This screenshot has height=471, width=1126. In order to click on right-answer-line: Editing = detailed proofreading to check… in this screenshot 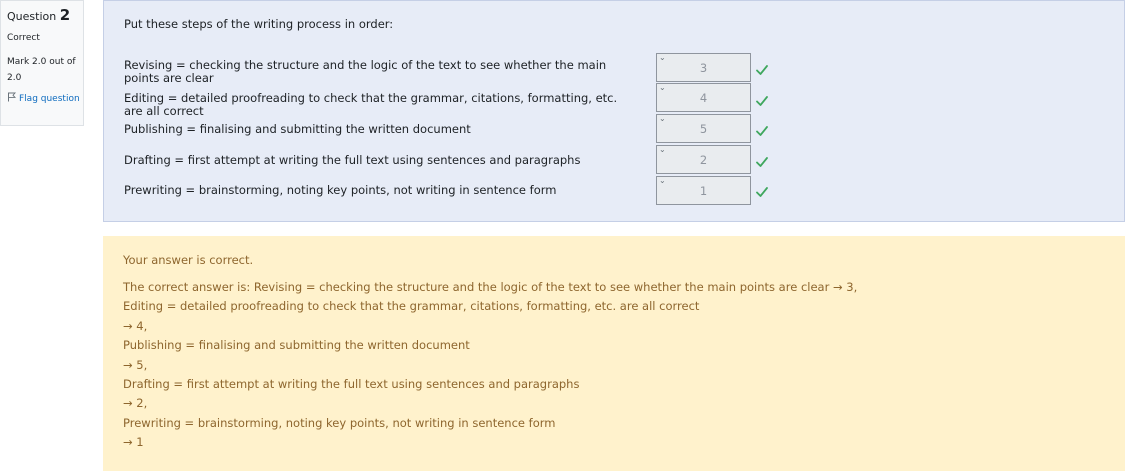, I will do `click(411, 306)`.